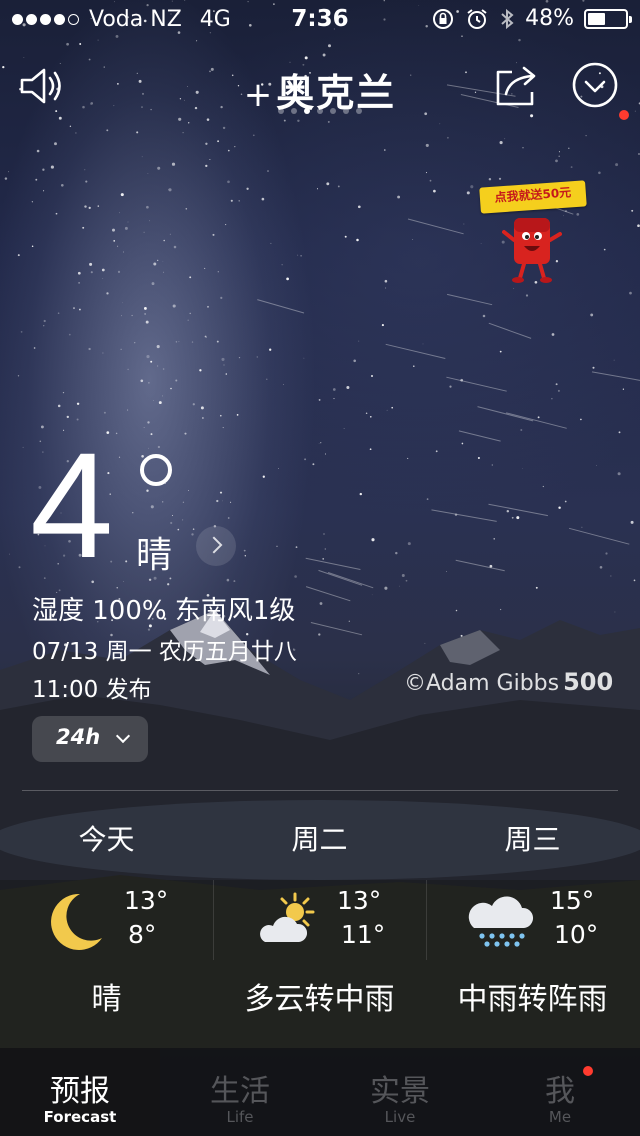  I want to click on tab-label-cn: 实景, so click(400, 1091).